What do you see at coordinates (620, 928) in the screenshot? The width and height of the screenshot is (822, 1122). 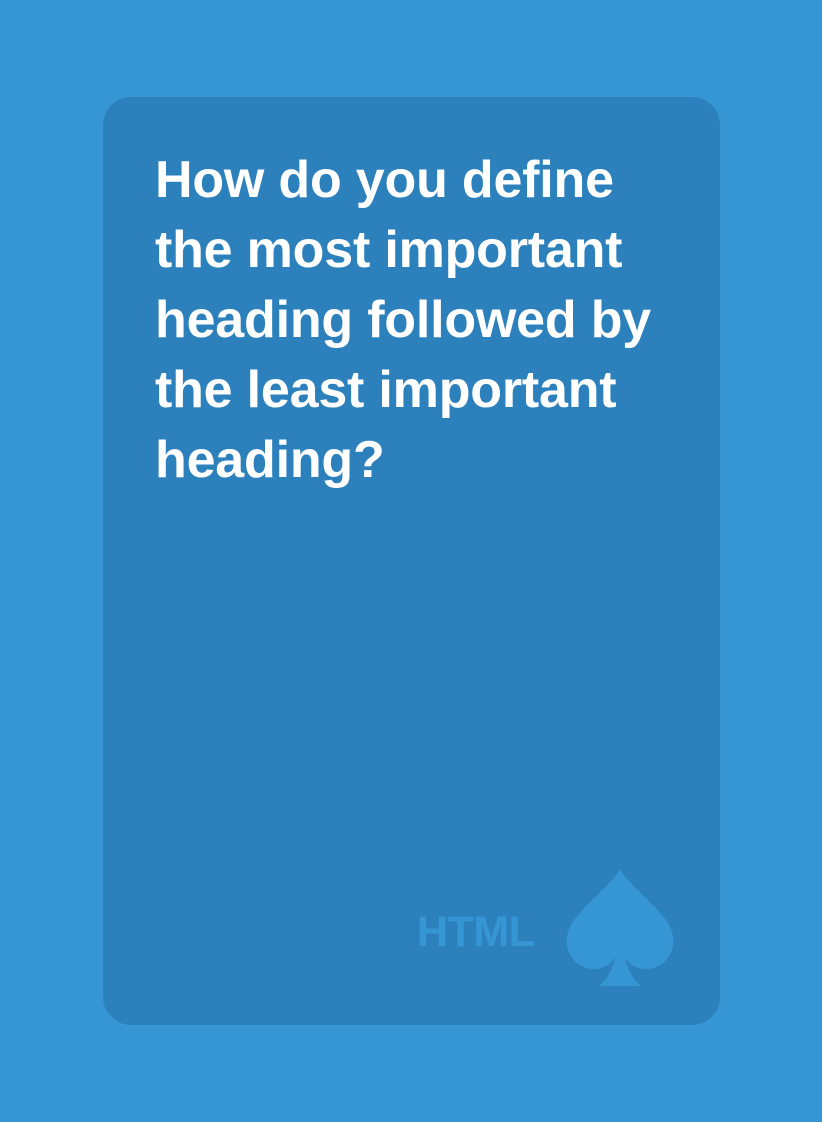 I see `spade-icon` at bounding box center [620, 928].